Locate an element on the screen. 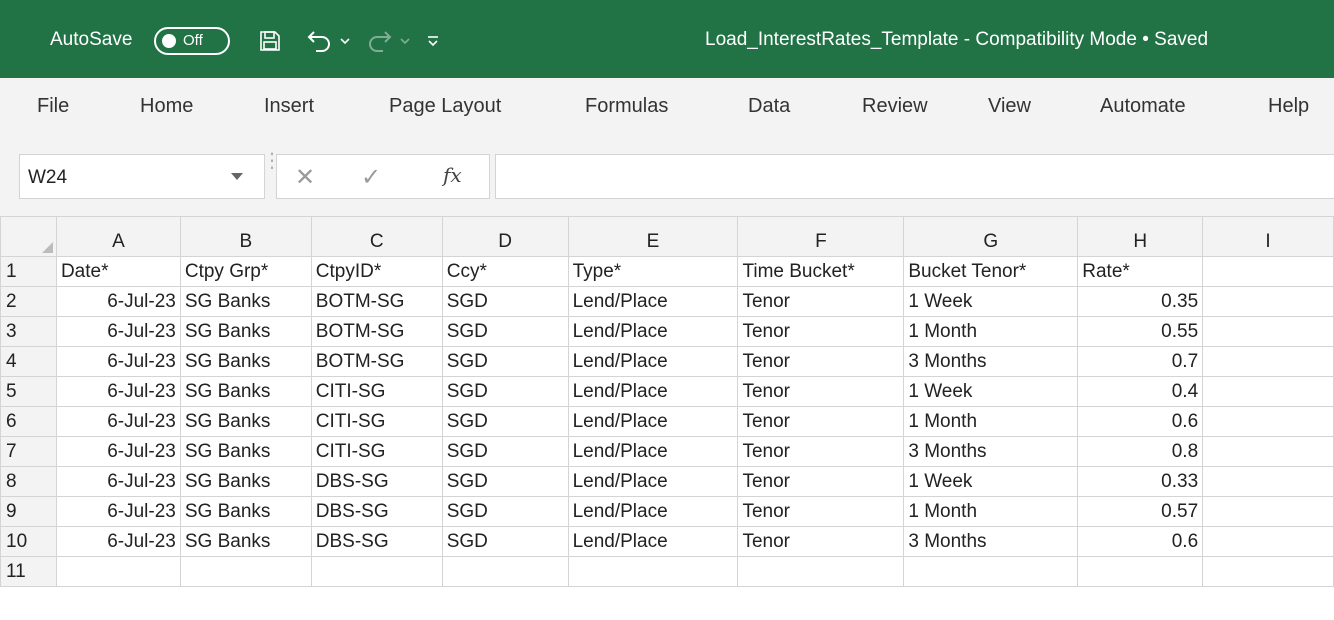 The image size is (1334, 620). column-header: G is located at coordinates (991, 236).